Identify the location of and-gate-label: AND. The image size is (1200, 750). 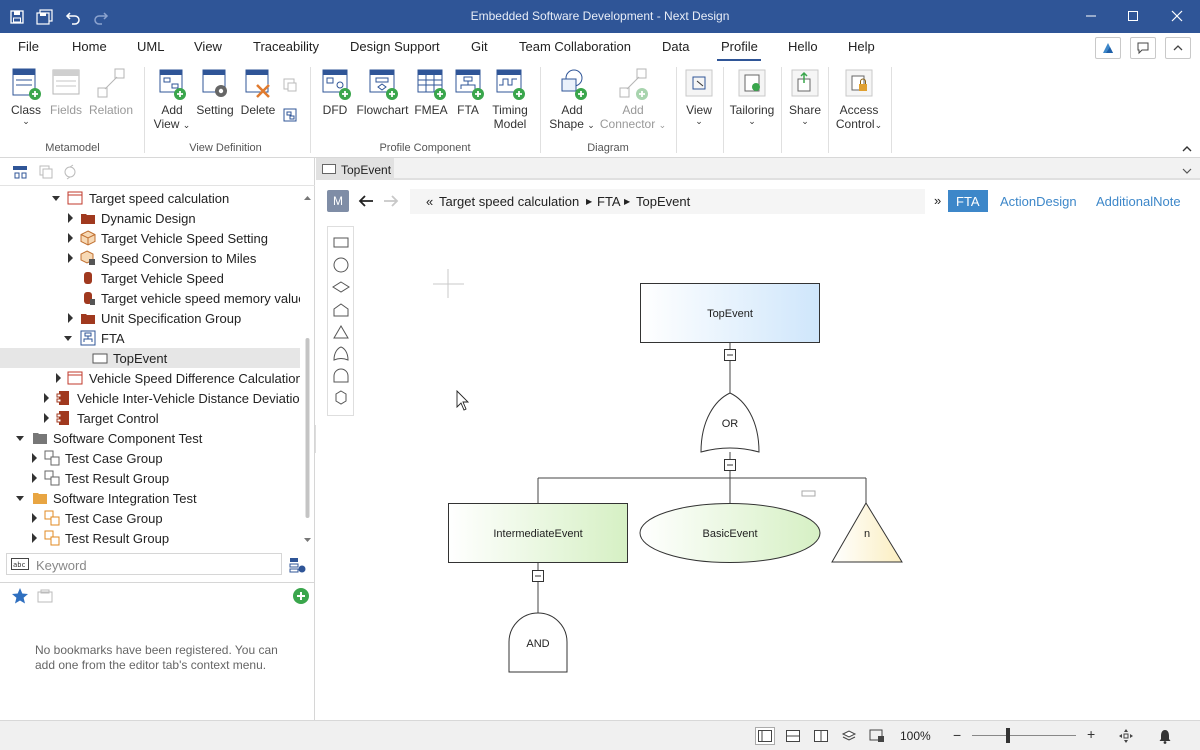
(537, 644).